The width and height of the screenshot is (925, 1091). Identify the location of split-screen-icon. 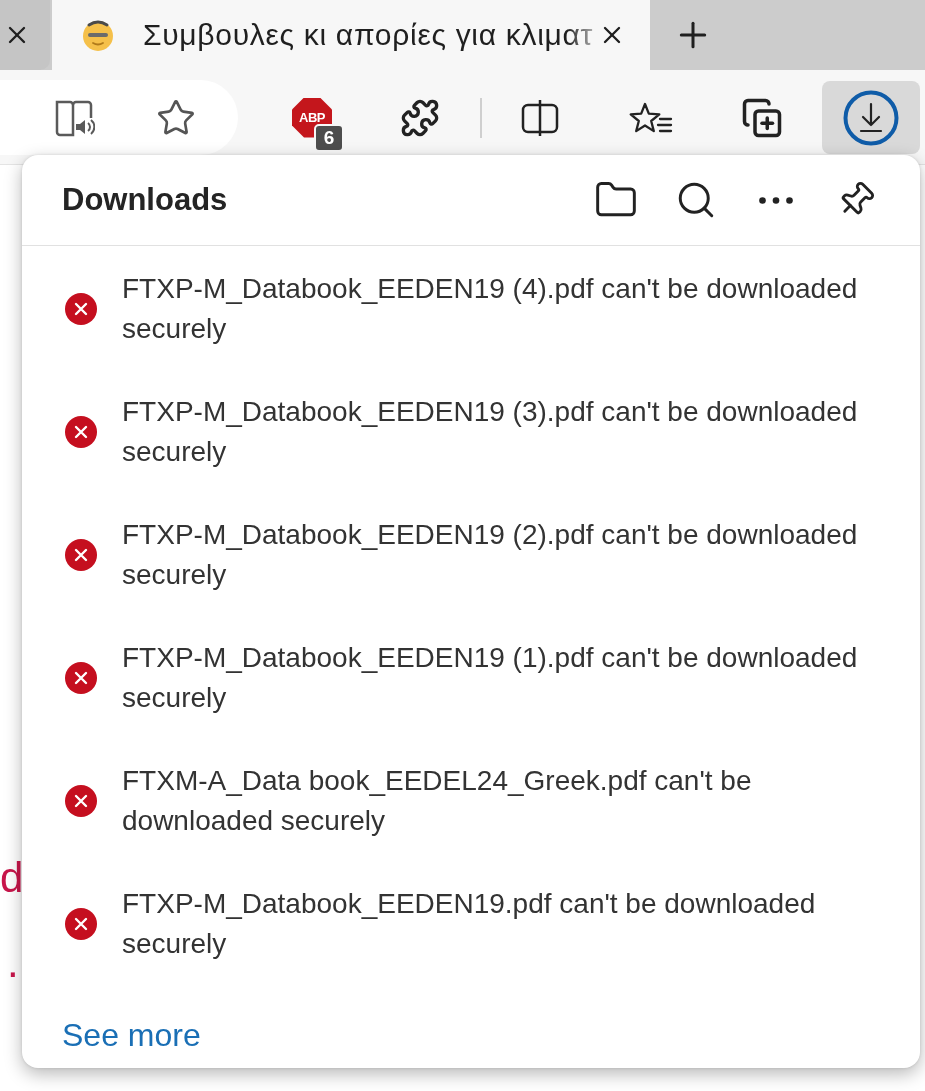
(540, 117).